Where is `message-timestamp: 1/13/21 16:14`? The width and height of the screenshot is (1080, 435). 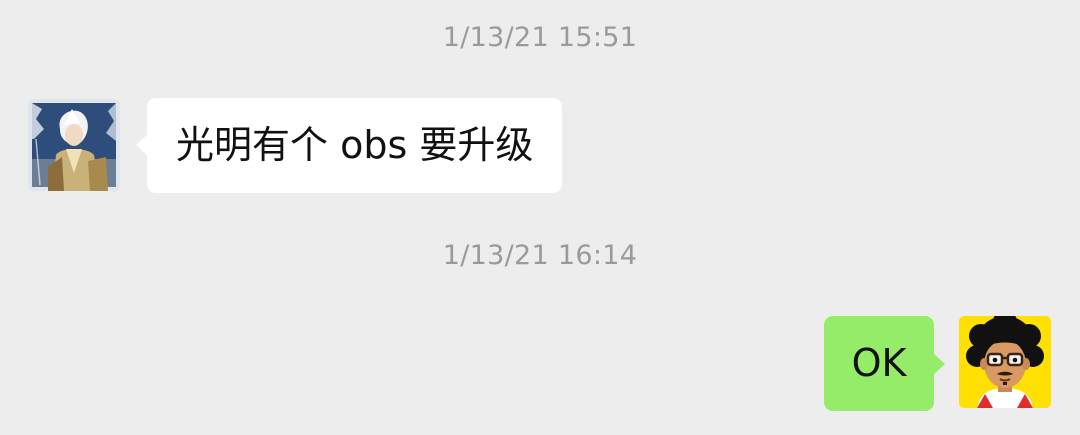
message-timestamp: 1/13/21 16:14 is located at coordinates (540, 255).